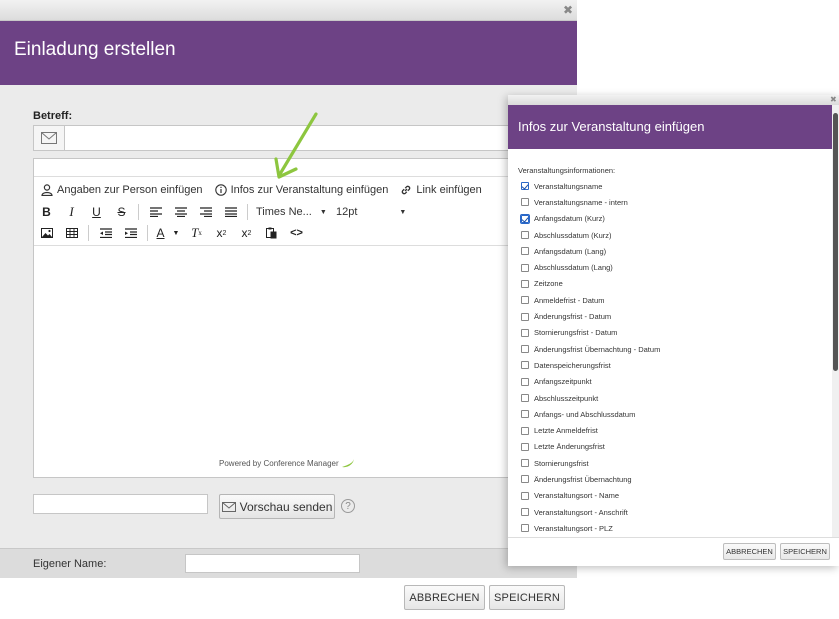  Describe the element at coordinates (205, 212) in the screenshot. I see `align-right-icon` at that location.